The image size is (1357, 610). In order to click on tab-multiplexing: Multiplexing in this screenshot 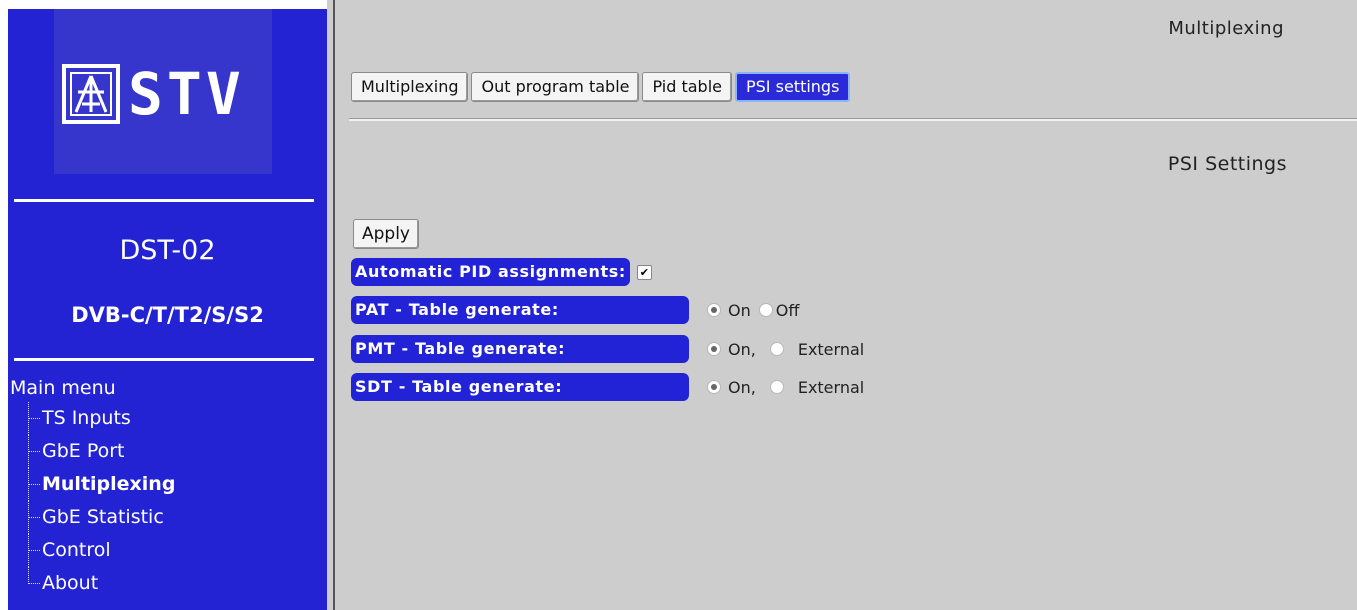, I will do `click(410, 87)`.